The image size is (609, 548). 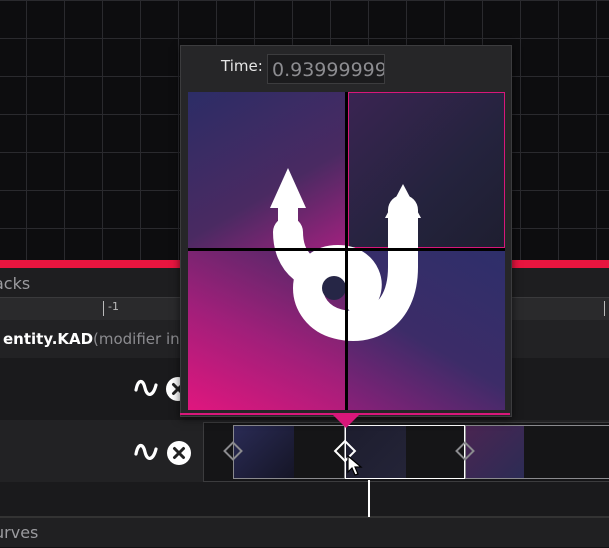 I want to click on ruler-tick-label: -1, so click(x=113, y=306).